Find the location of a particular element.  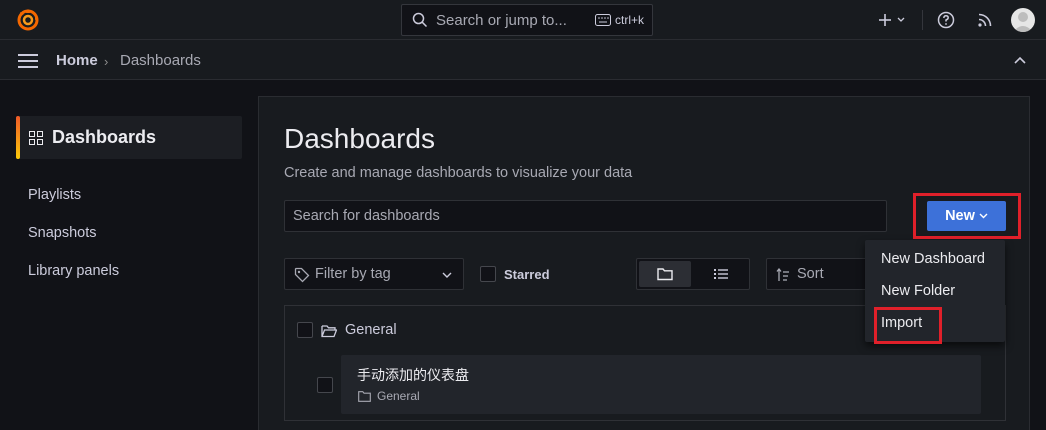

list-view-button is located at coordinates (721, 274).